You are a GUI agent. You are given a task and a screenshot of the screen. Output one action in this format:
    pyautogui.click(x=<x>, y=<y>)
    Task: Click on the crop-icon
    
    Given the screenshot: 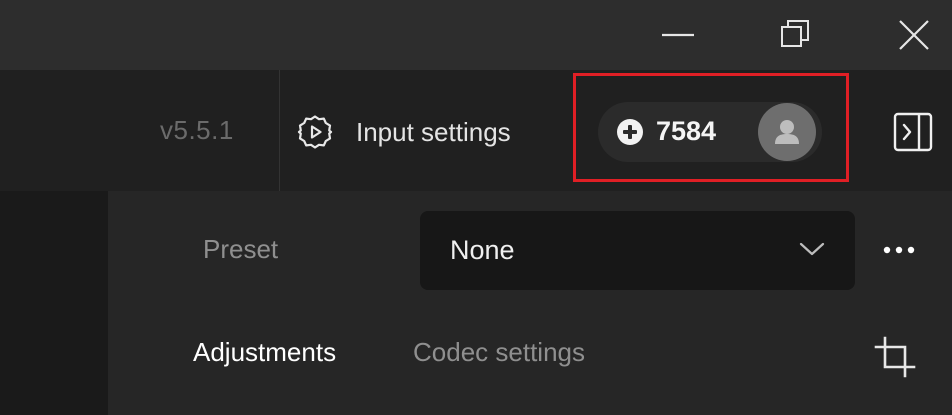 What is the action you would take?
    pyautogui.click(x=895, y=357)
    